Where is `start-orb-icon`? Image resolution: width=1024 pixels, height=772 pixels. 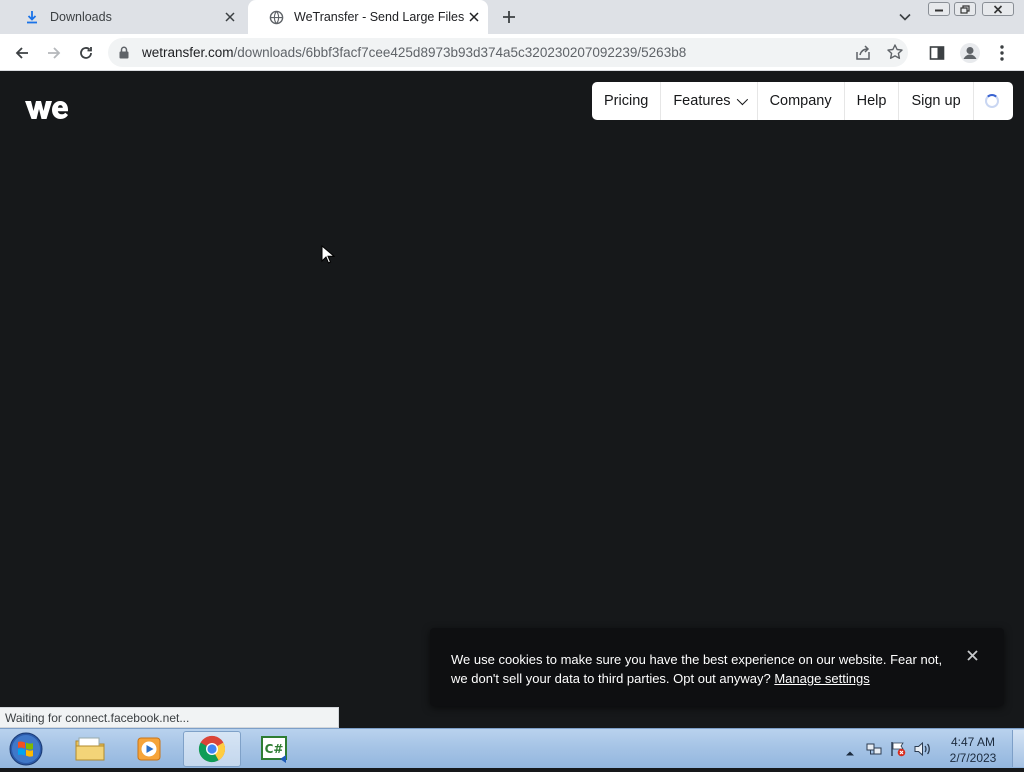 start-orb-icon is located at coordinates (26, 749).